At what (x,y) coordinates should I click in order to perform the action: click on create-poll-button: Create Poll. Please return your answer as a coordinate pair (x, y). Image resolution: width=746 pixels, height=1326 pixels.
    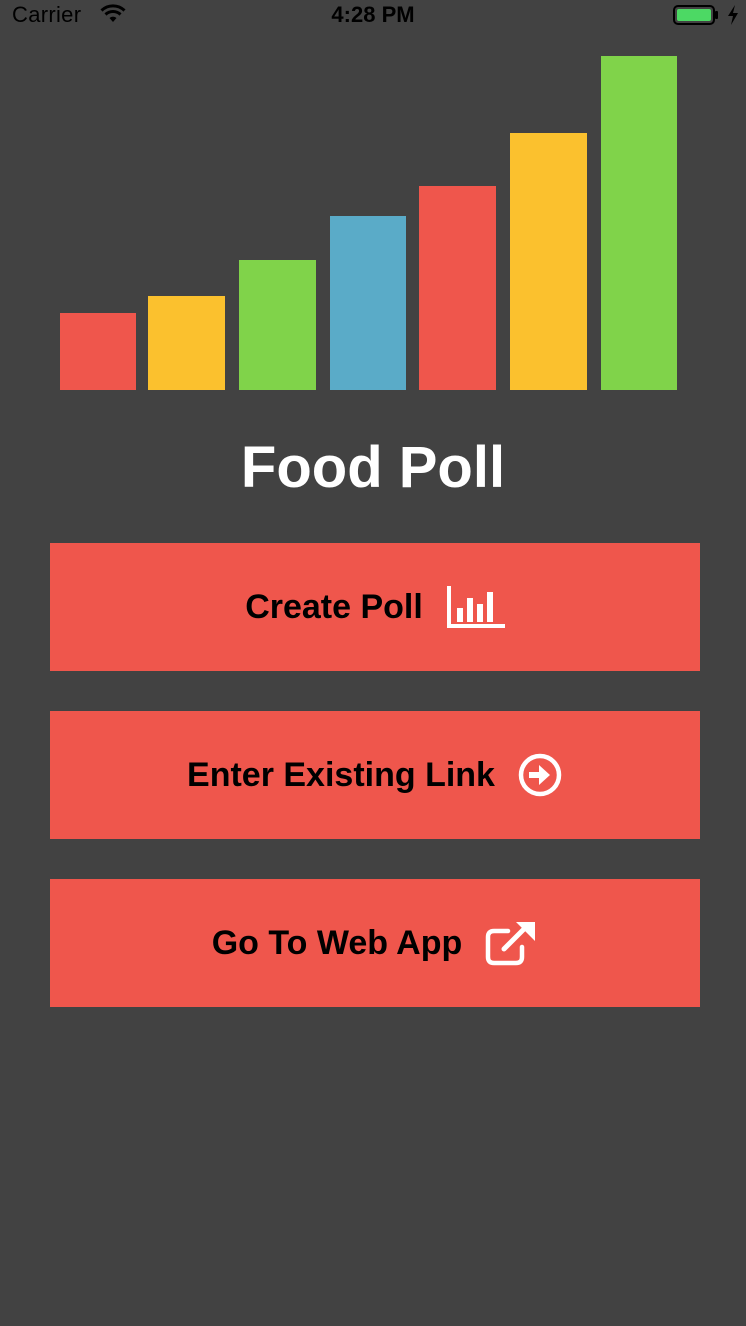
    Looking at the image, I should click on (375, 607).